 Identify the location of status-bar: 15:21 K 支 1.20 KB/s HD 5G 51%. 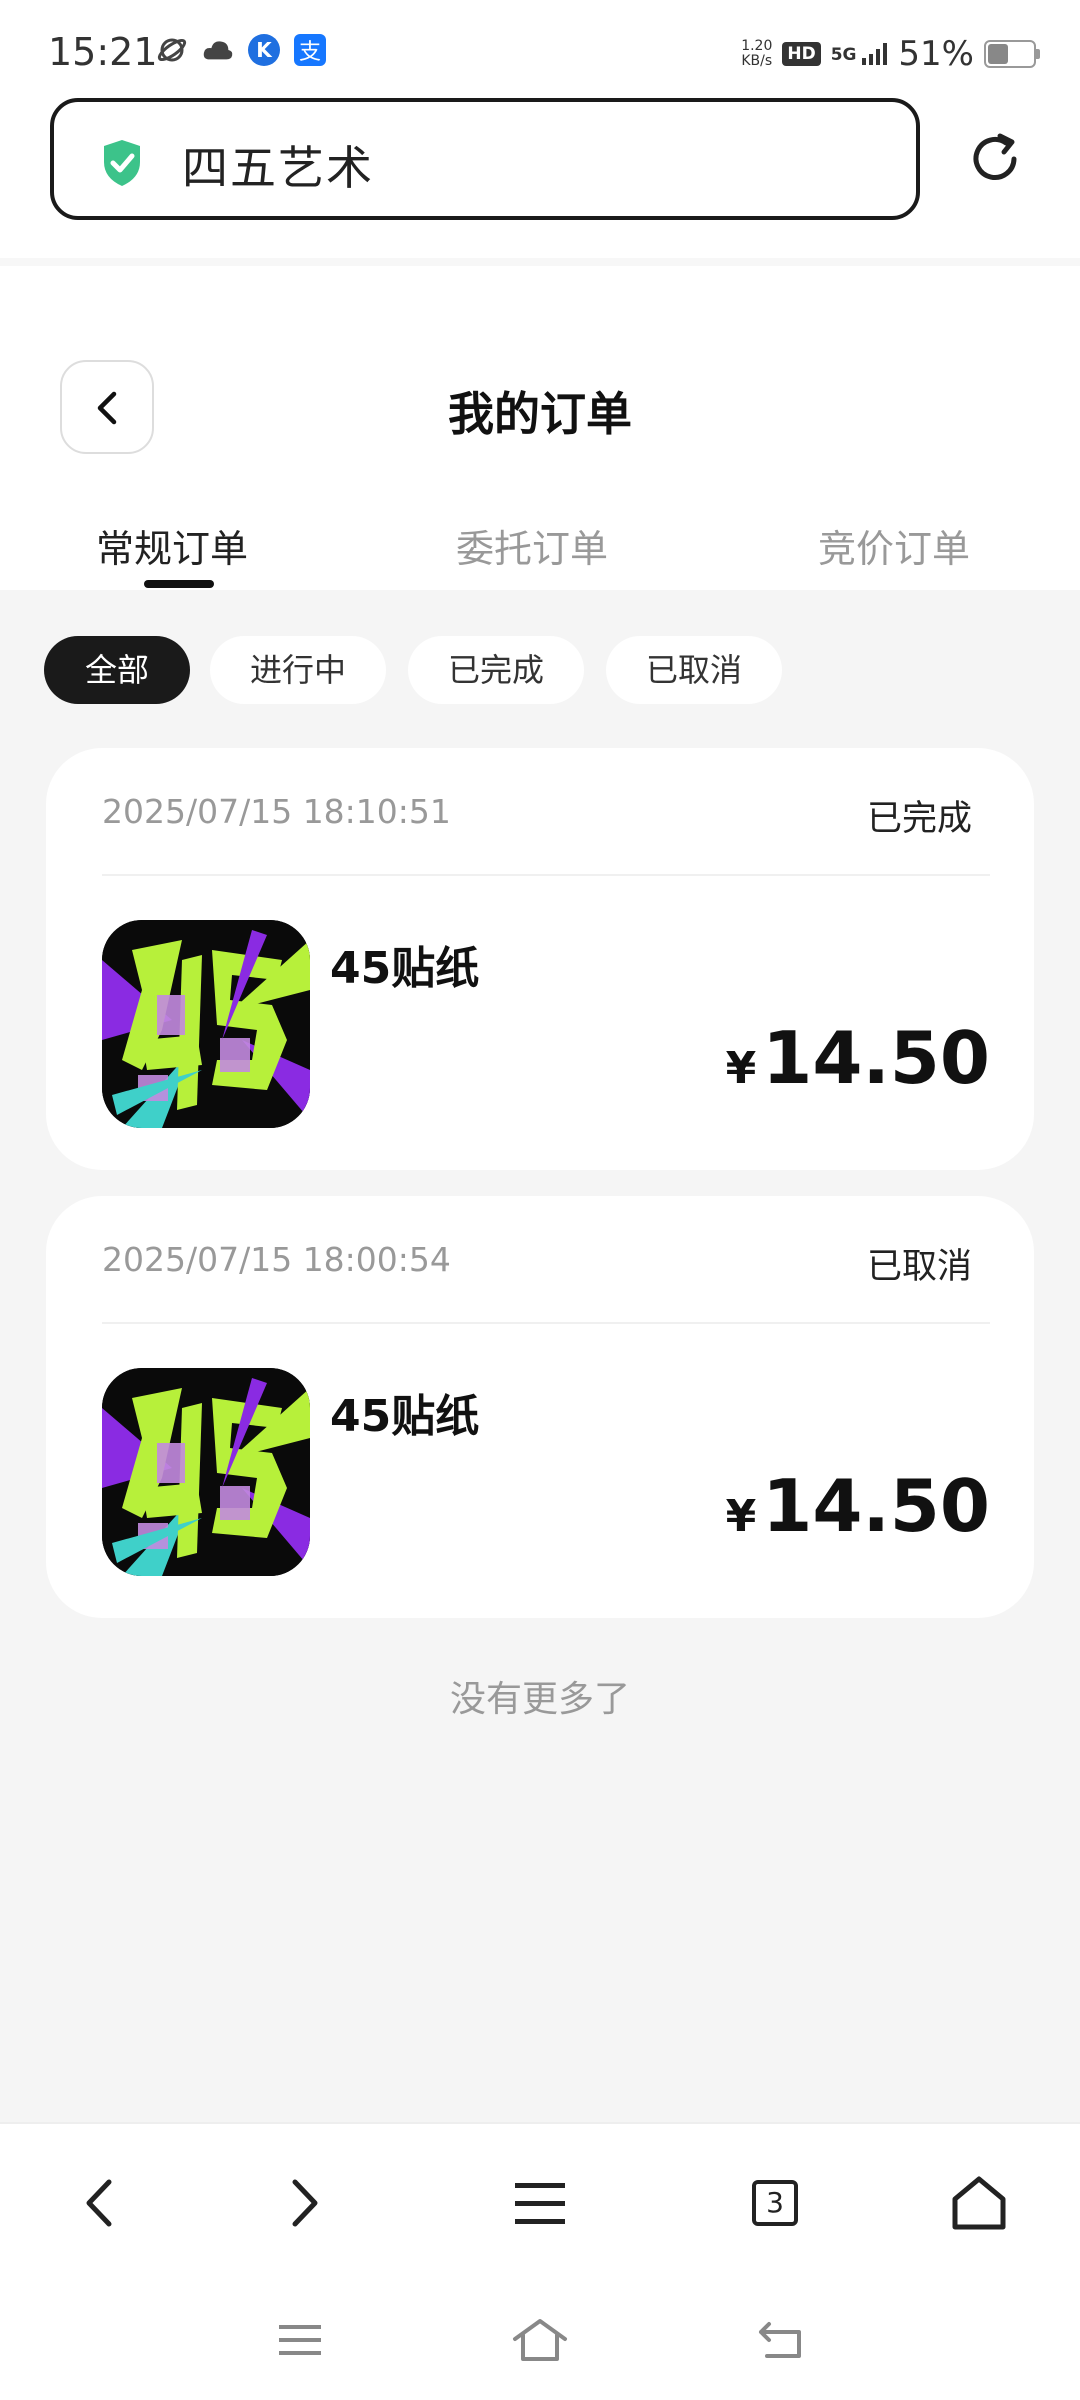
(540, 50).